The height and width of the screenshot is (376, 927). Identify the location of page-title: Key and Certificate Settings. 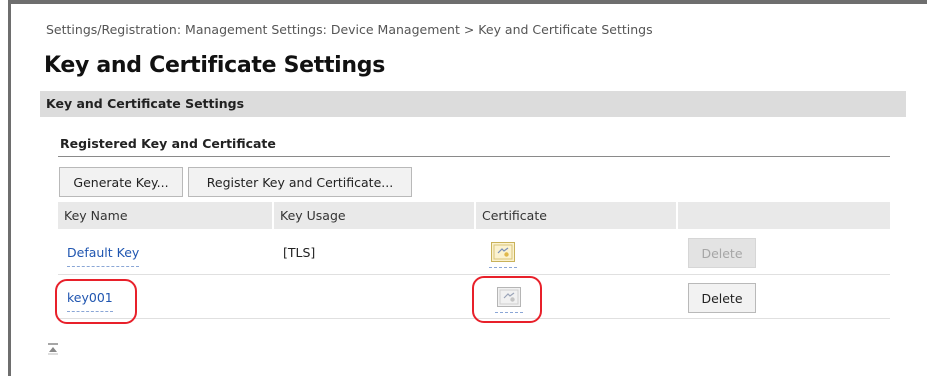
(215, 65).